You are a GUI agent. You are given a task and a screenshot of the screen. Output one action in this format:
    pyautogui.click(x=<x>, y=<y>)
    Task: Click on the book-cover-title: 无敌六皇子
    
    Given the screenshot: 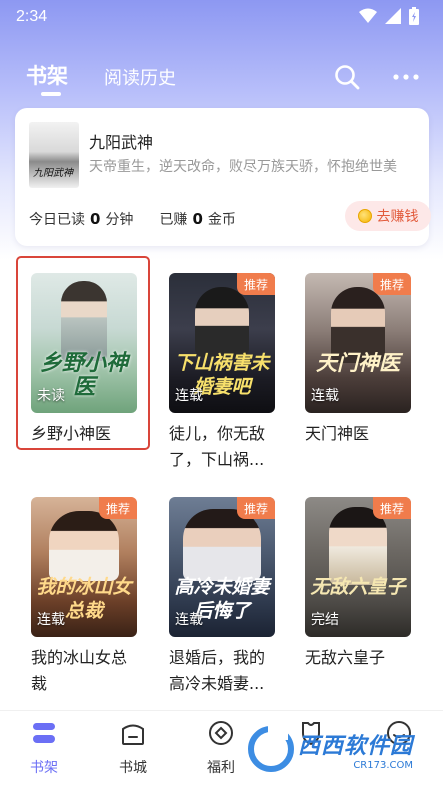 What is the action you would take?
    pyautogui.click(x=358, y=587)
    